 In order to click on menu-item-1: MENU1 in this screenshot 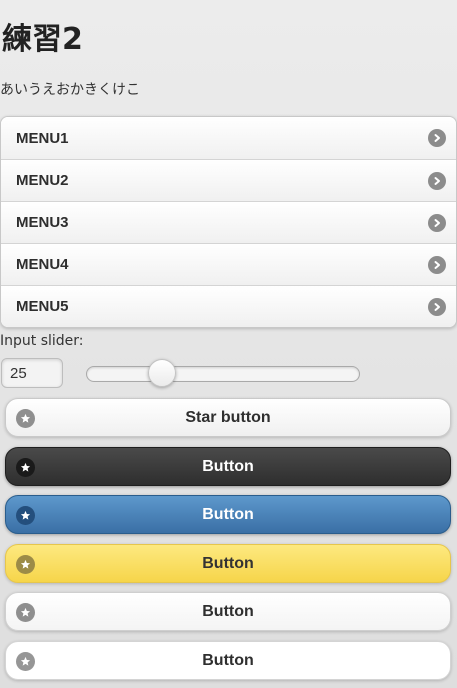, I will do `click(228, 138)`.